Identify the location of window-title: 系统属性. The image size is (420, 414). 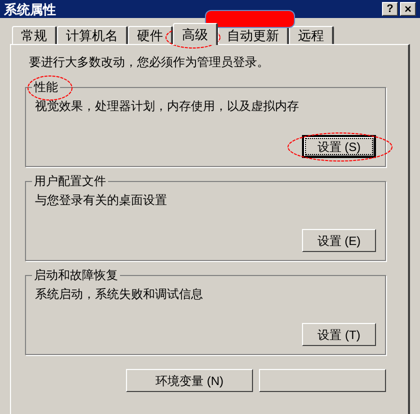
(30, 9).